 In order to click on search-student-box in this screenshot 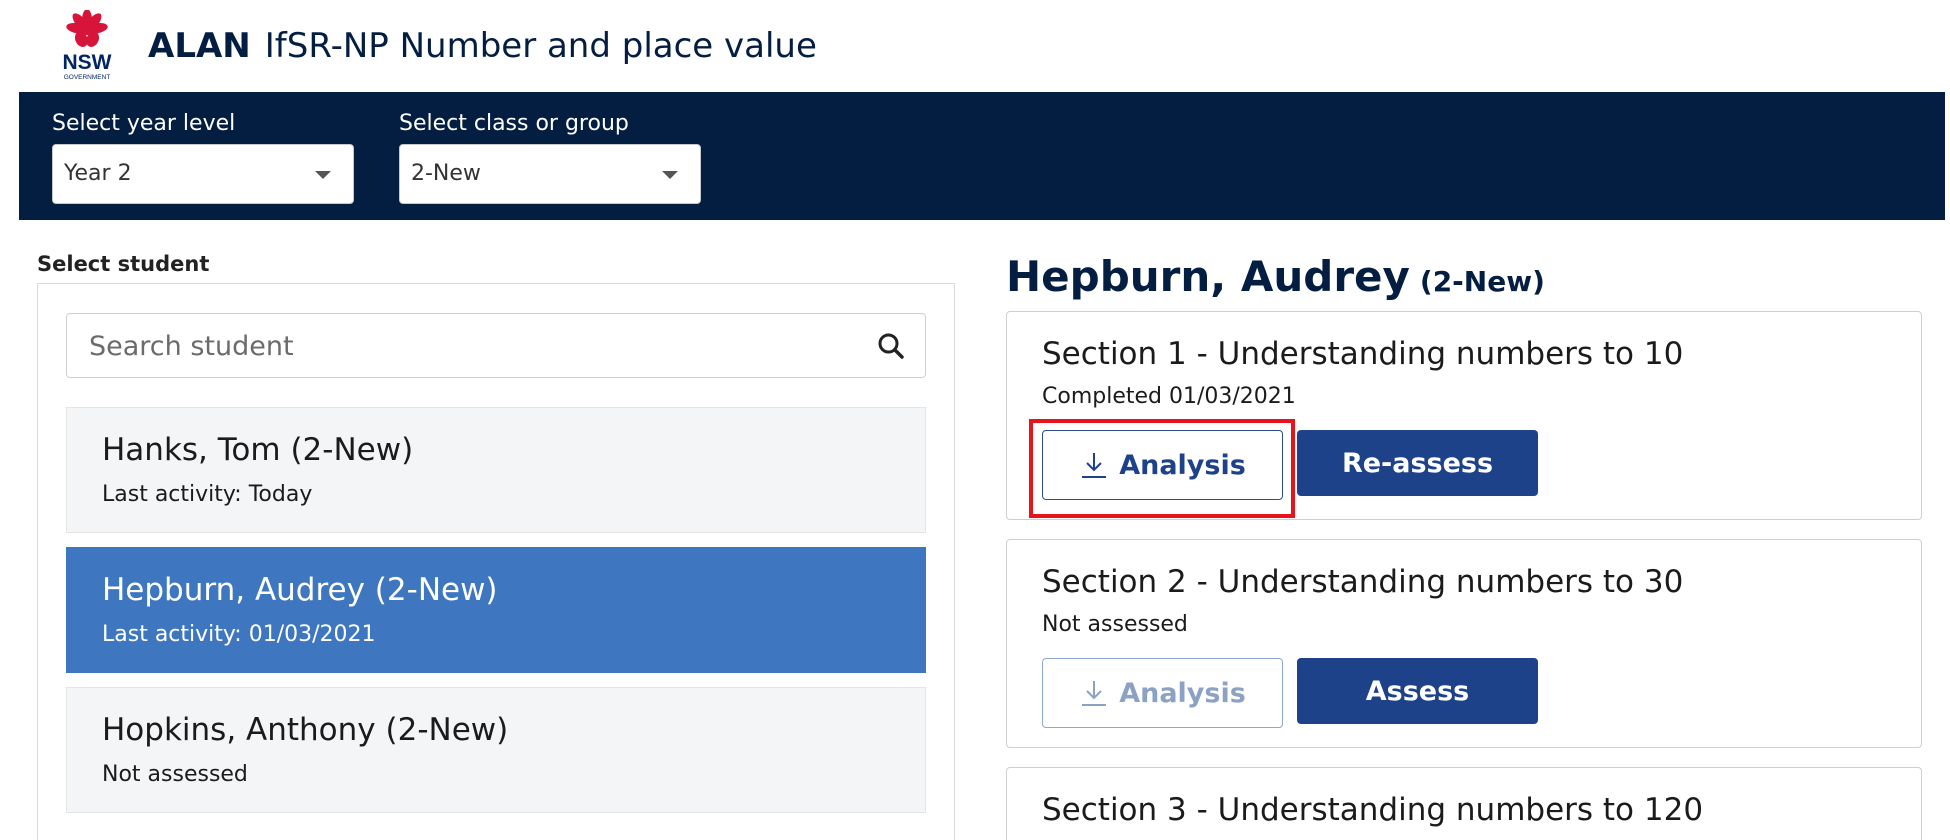, I will do `click(496, 345)`.